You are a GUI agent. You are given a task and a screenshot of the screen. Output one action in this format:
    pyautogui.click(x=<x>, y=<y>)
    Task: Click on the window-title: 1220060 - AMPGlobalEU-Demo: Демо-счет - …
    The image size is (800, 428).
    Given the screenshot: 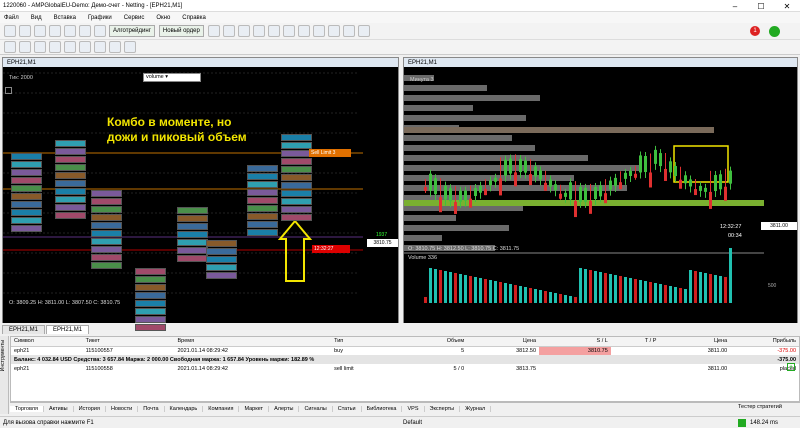 What is the action you would take?
    pyautogui.click(x=93, y=5)
    